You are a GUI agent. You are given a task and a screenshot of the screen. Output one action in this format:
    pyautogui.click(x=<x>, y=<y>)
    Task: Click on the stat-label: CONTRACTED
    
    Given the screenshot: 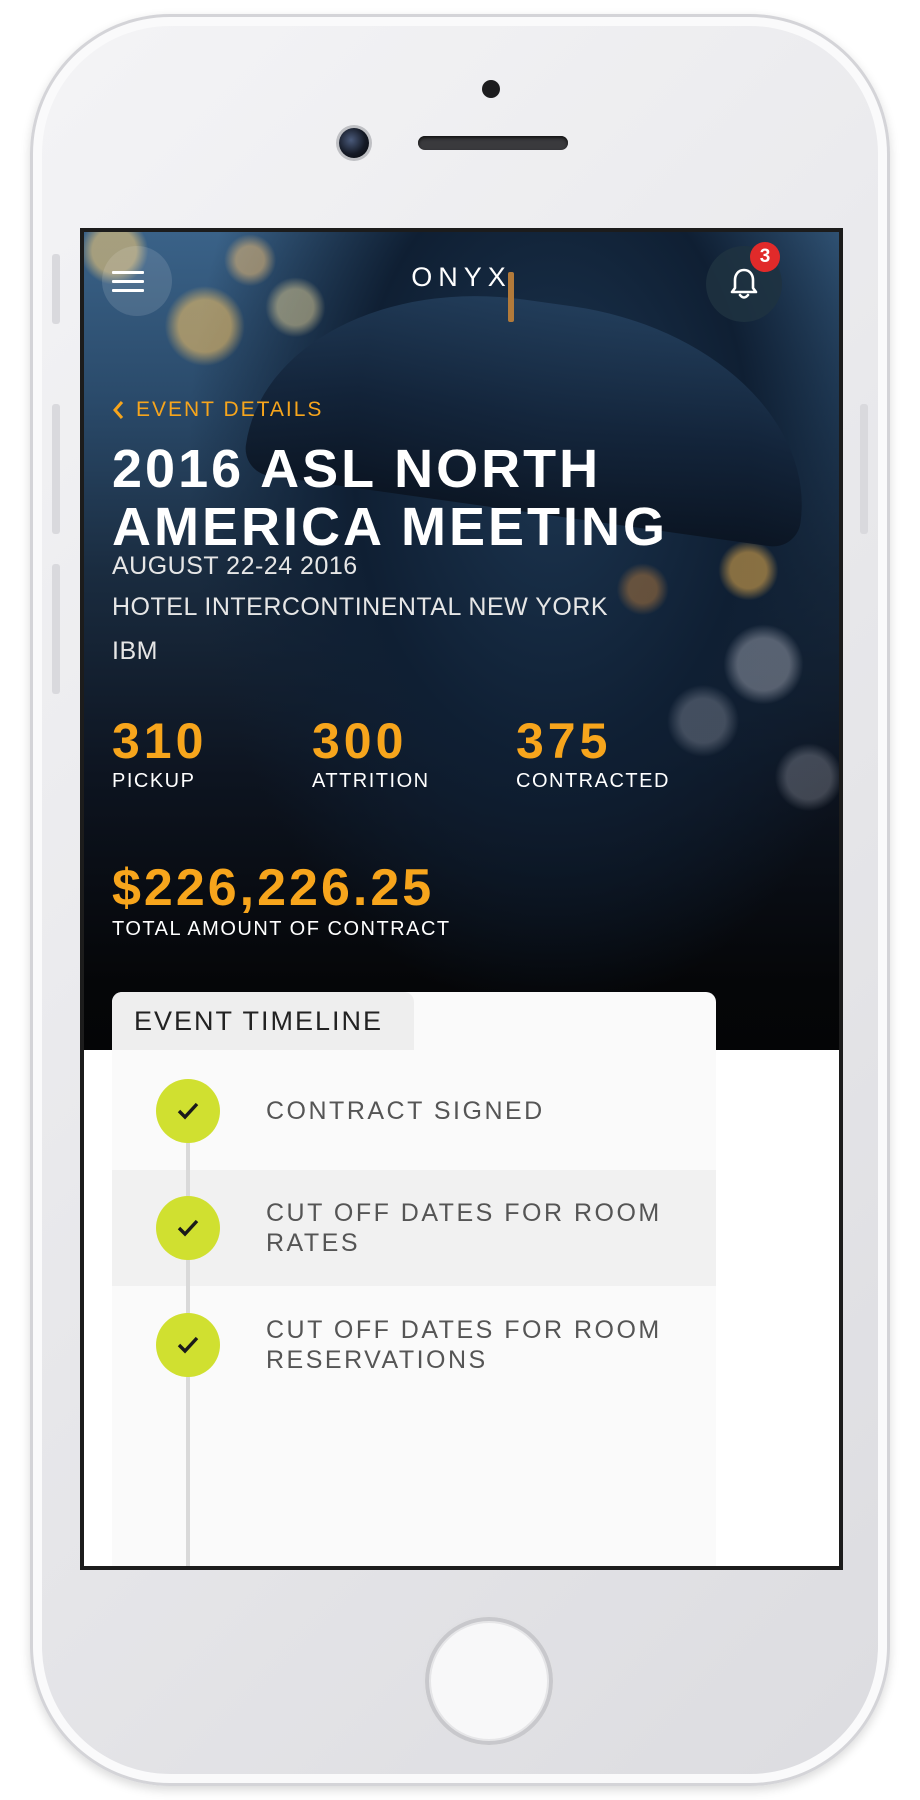 What is the action you would take?
    pyautogui.click(x=593, y=781)
    